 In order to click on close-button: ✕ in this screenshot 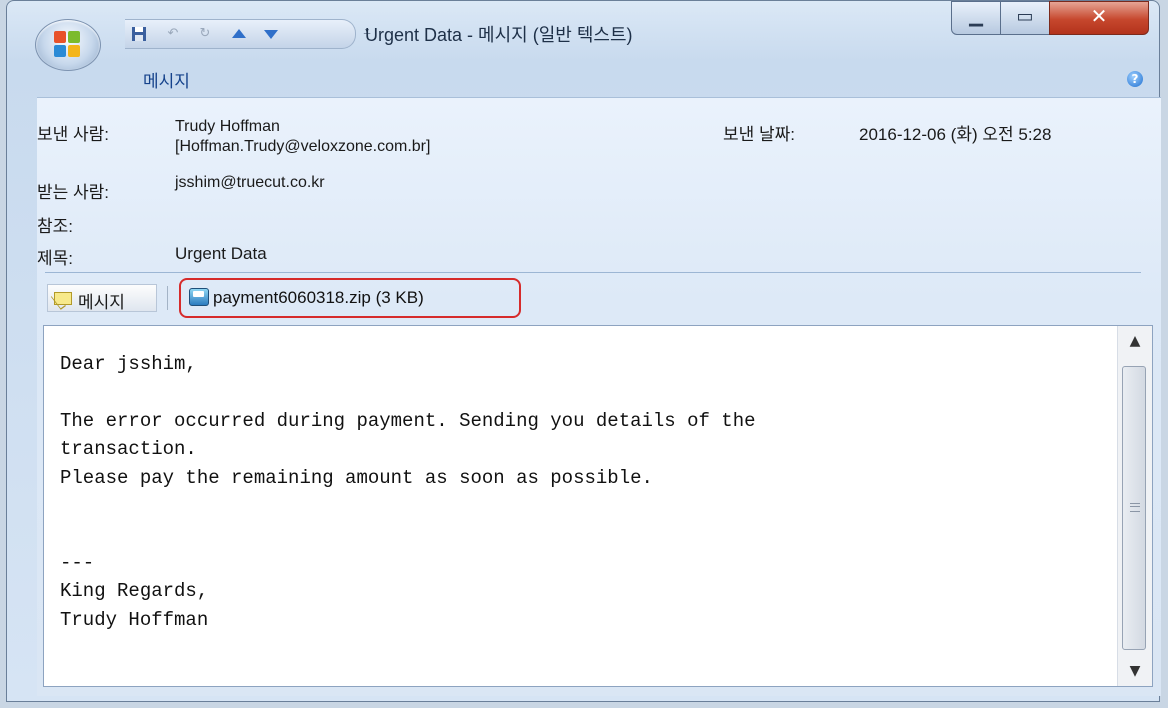, I will do `click(1099, 18)`.